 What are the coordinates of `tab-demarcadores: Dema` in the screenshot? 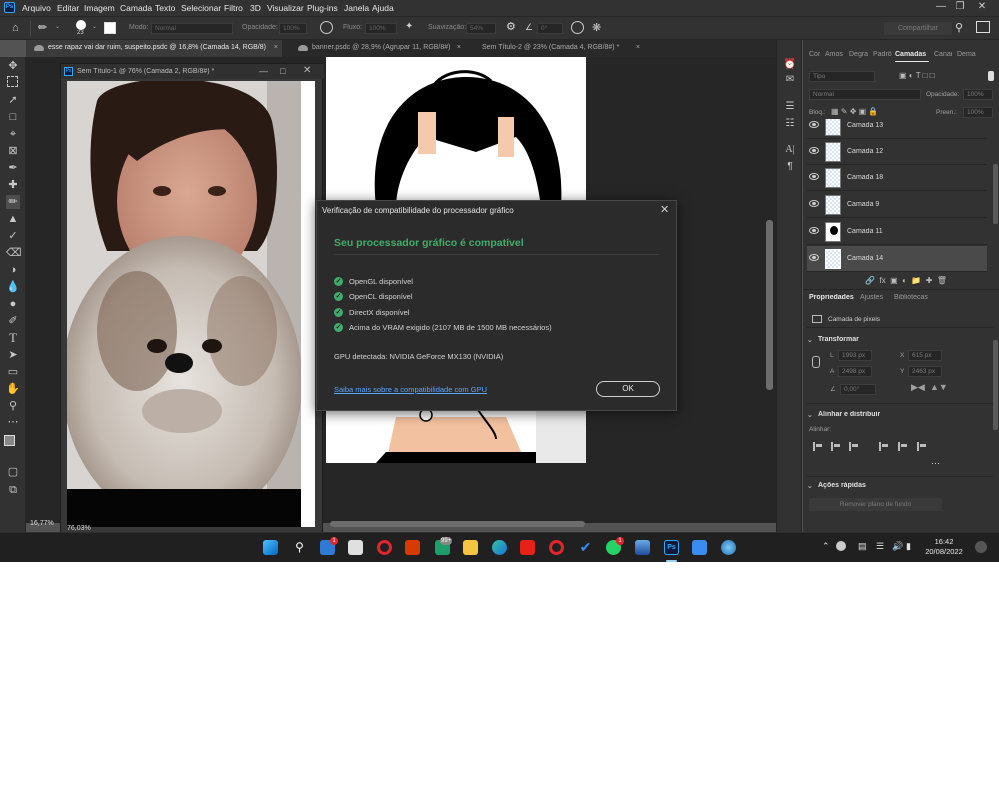 It's located at (966, 54).